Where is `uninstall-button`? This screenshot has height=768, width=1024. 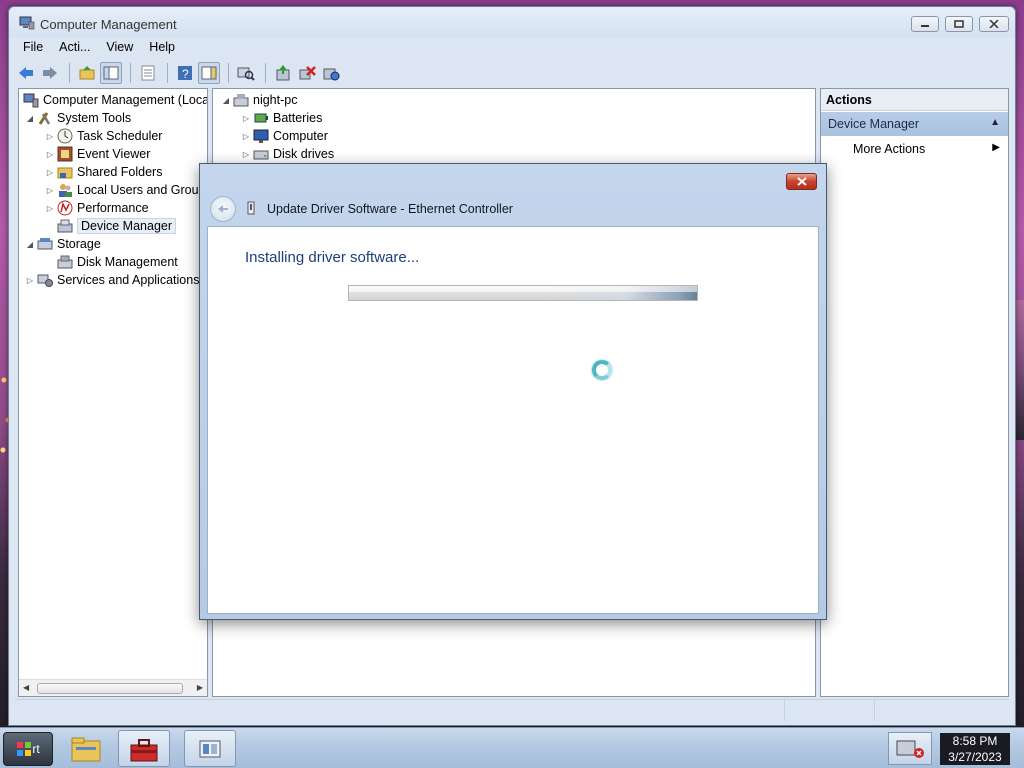
uninstall-button is located at coordinates (307, 73).